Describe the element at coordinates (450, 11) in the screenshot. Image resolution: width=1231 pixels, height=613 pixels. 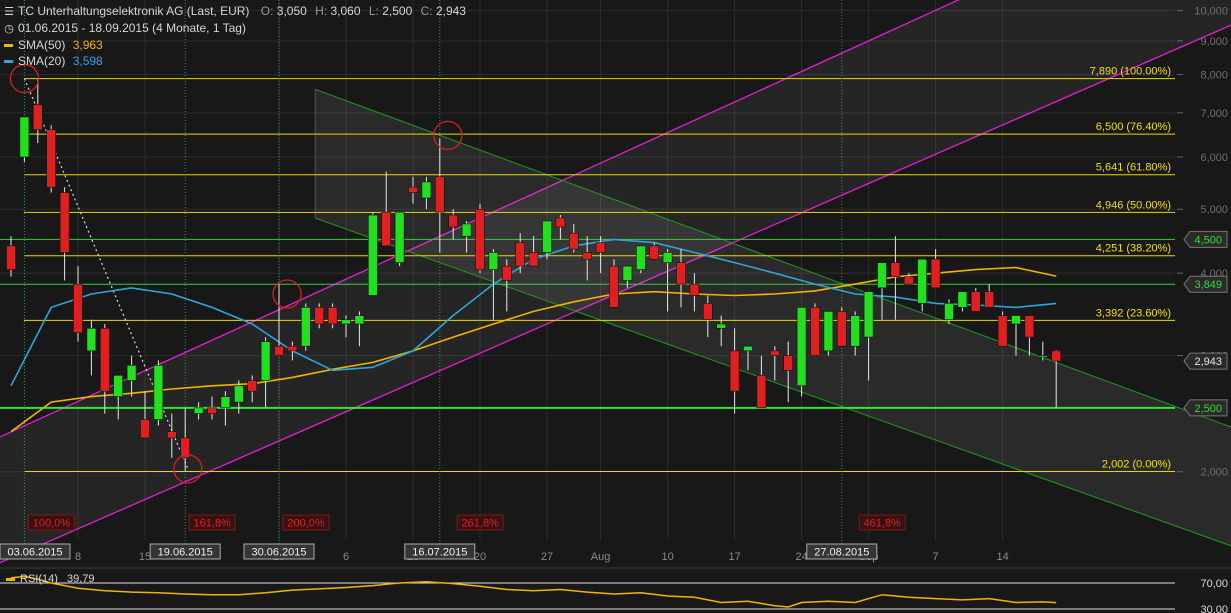
I see `close-value: 2,943` at that location.